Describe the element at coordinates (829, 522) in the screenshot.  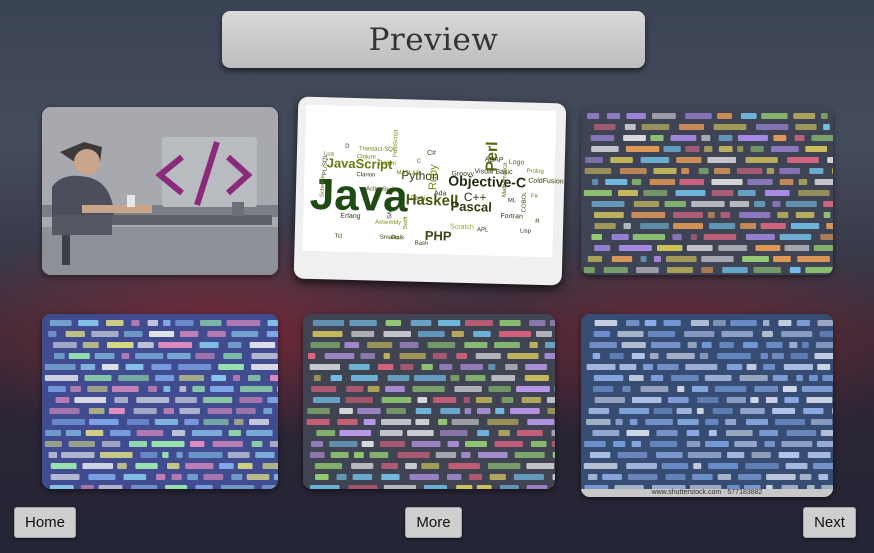
I see `next-button: Next` at that location.